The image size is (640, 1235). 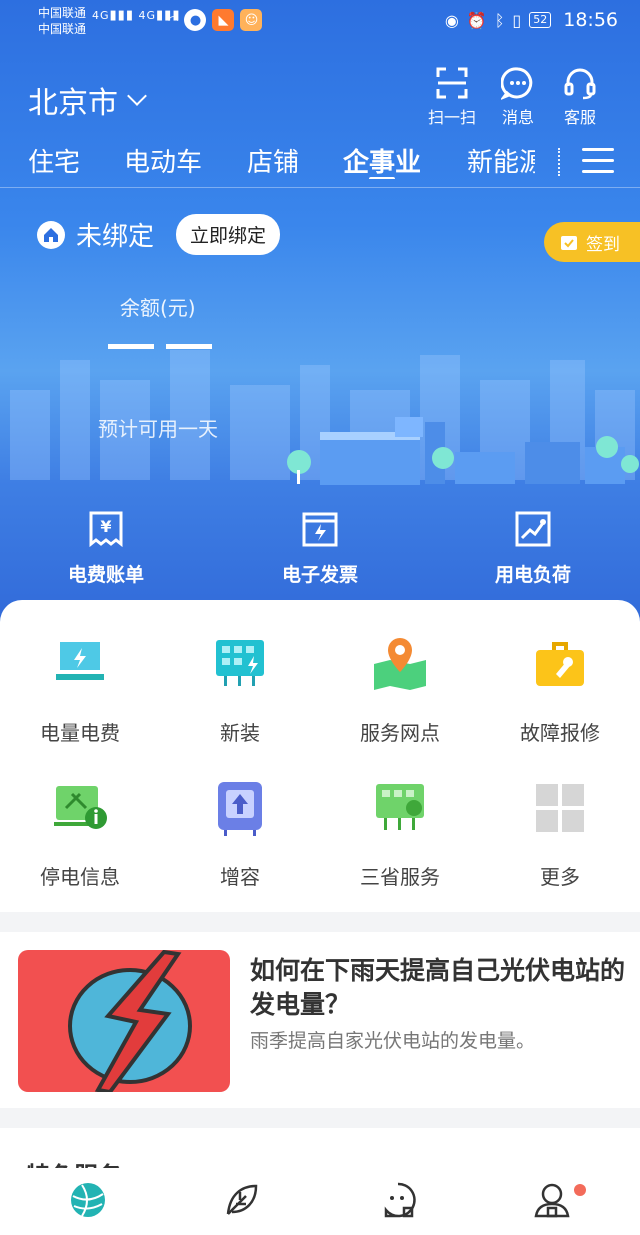 I want to click on repair-toolbox-icon, so click(x=560, y=664).